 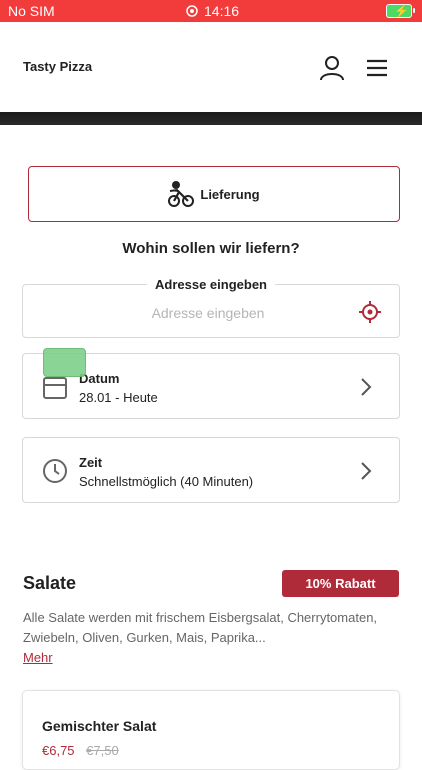 I want to click on highlight-overlay, so click(x=64, y=362).